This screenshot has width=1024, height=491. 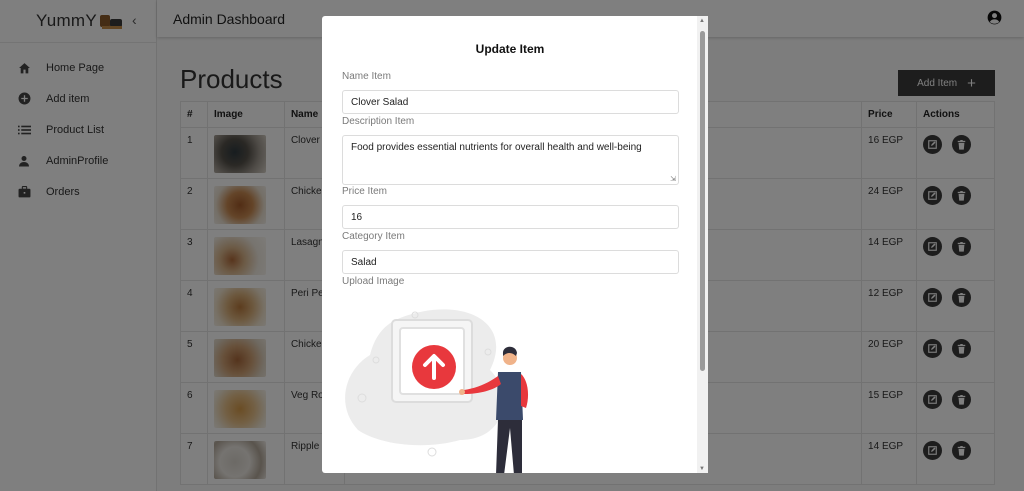 I want to click on scroll-down-arrow-icon: ▼, so click(x=702, y=469).